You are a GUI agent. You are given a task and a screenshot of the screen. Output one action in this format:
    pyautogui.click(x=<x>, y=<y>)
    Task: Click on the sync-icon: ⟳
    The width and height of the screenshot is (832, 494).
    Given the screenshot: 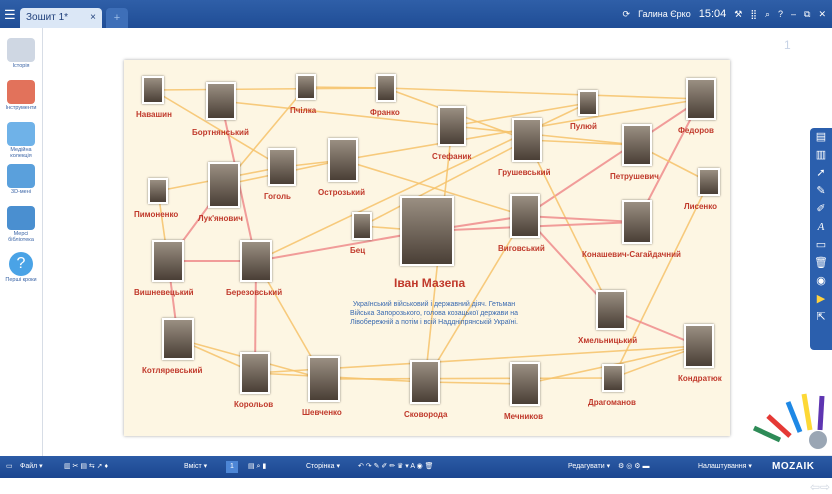 What is the action you would take?
    pyautogui.click(x=627, y=14)
    